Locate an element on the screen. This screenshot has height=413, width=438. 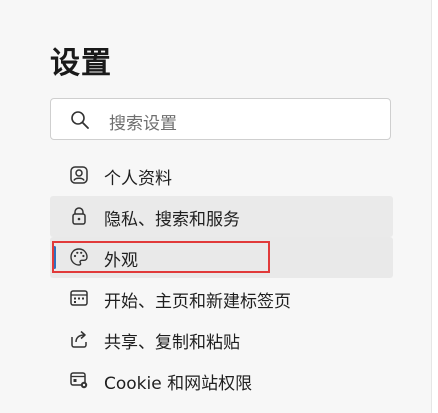
nav-item-cookies-site-permissions: Cookie 和网站权限 is located at coordinates (221, 380).